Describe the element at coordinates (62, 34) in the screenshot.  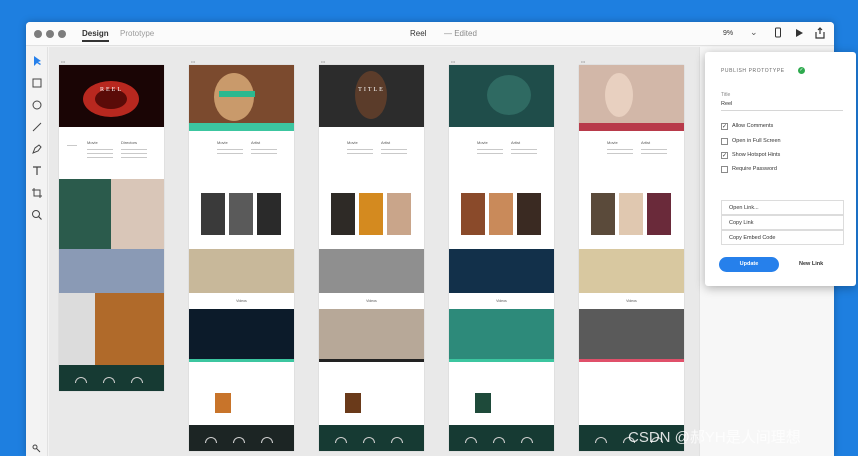
I see `zoom-window-button` at that location.